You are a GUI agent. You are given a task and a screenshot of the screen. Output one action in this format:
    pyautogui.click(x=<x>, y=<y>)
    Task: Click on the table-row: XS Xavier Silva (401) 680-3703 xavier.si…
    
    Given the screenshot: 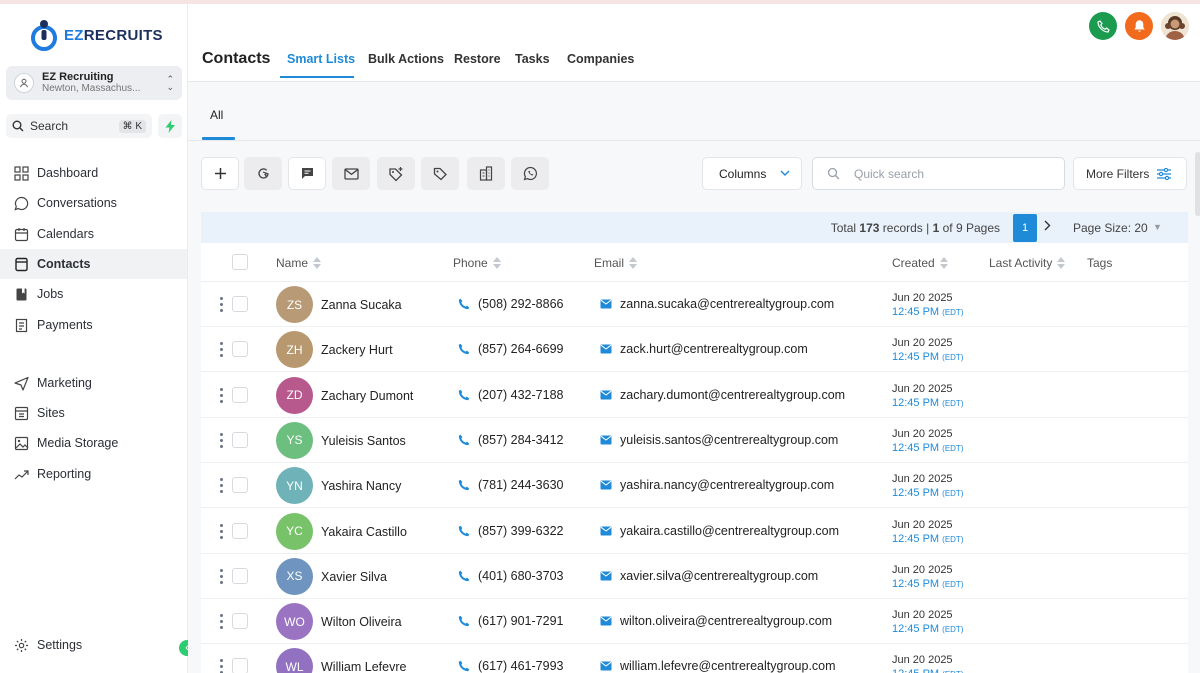 What is the action you would take?
    pyautogui.click(x=694, y=576)
    